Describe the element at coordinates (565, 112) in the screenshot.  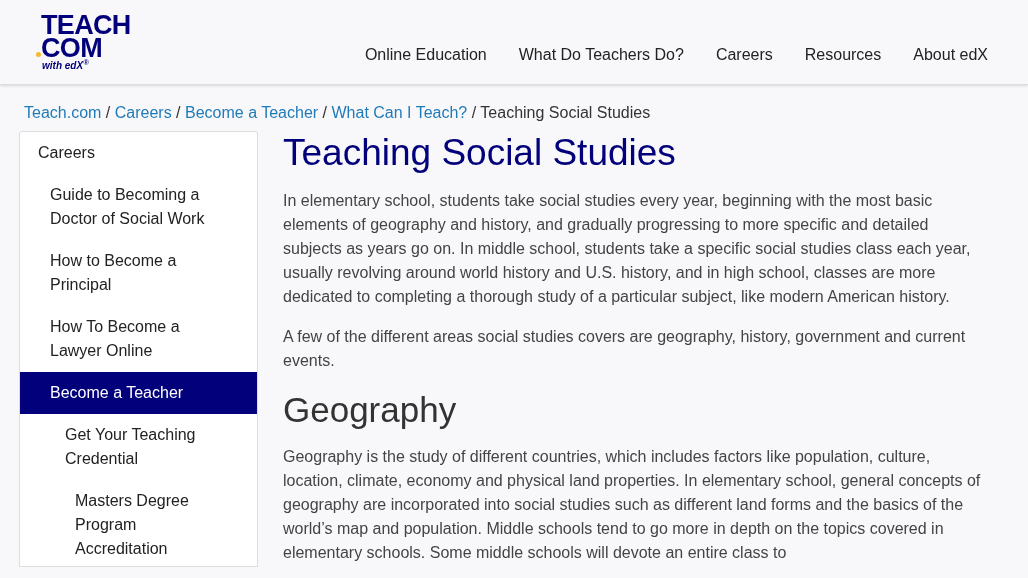
I see `breadcrumb-current: Teaching Social Studies` at that location.